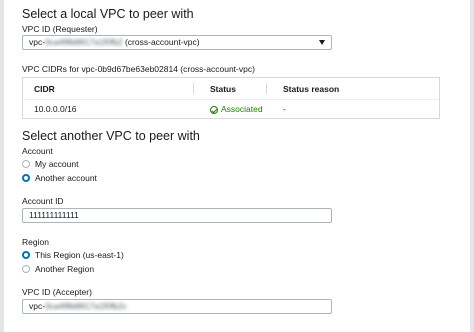 This screenshot has width=474, height=332. Describe the element at coordinates (284, 109) in the screenshot. I see `status-reason-value: -` at that location.